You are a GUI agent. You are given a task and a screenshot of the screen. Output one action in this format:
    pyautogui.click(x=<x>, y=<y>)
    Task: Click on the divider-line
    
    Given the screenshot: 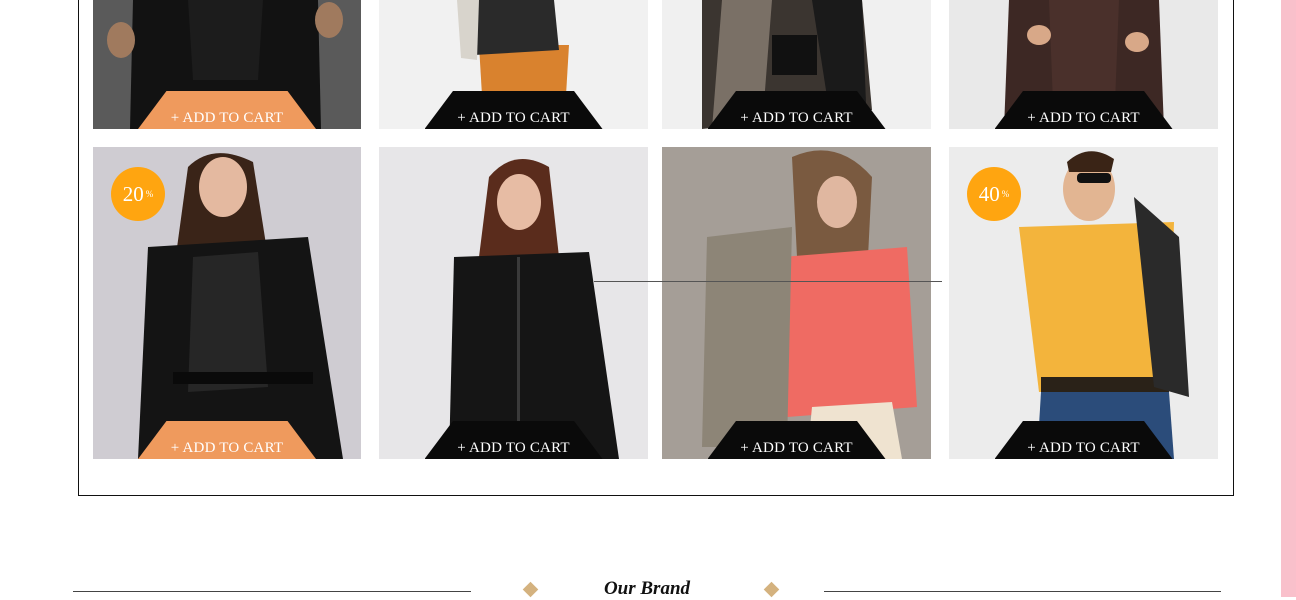 What is the action you would take?
    pyautogui.click(x=768, y=281)
    